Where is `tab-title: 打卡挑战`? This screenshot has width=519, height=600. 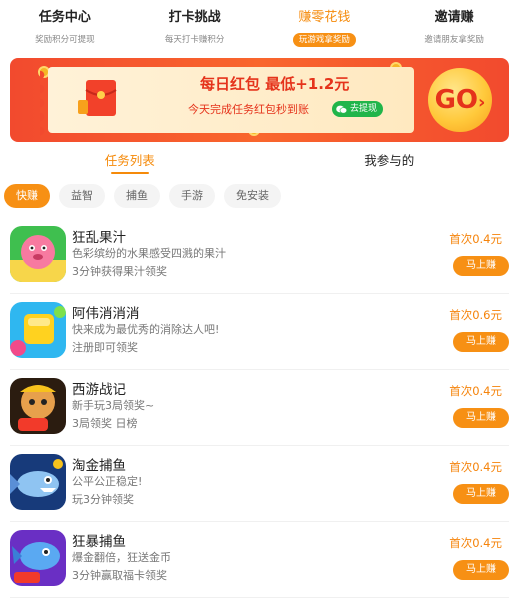 tab-title: 打卡挑战 is located at coordinates (194, 17).